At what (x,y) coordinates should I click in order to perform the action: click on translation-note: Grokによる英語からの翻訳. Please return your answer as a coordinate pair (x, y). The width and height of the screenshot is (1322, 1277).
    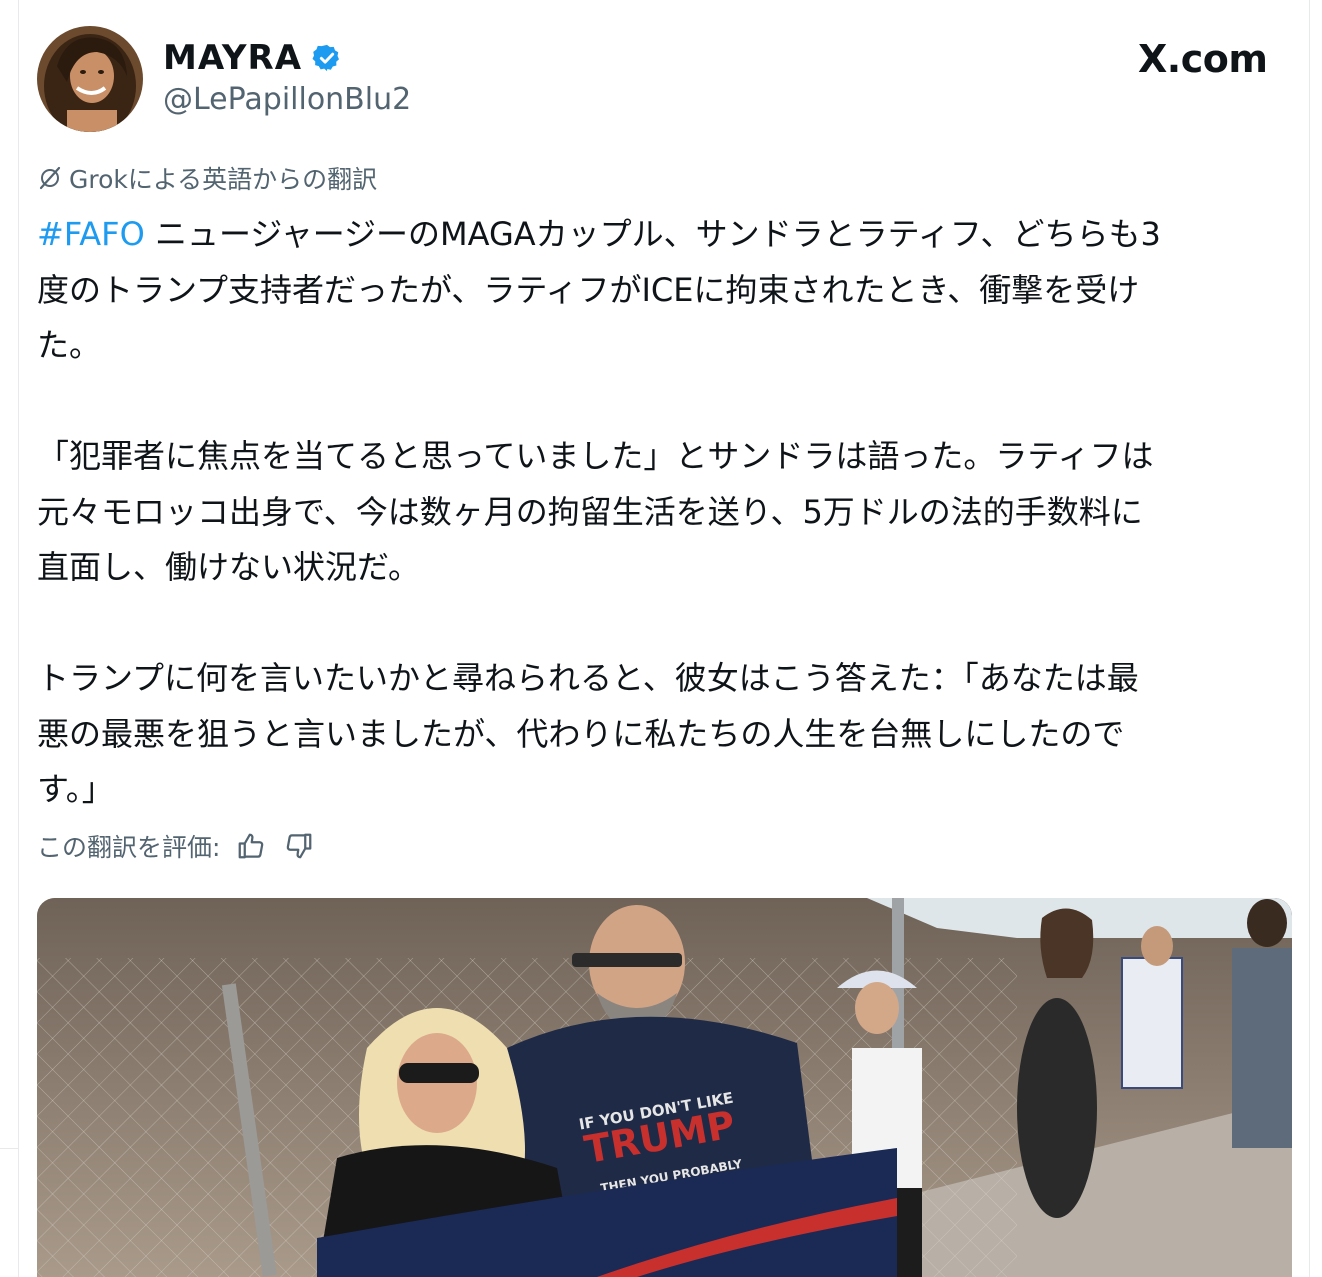
    Looking at the image, I should click on (207, 178).